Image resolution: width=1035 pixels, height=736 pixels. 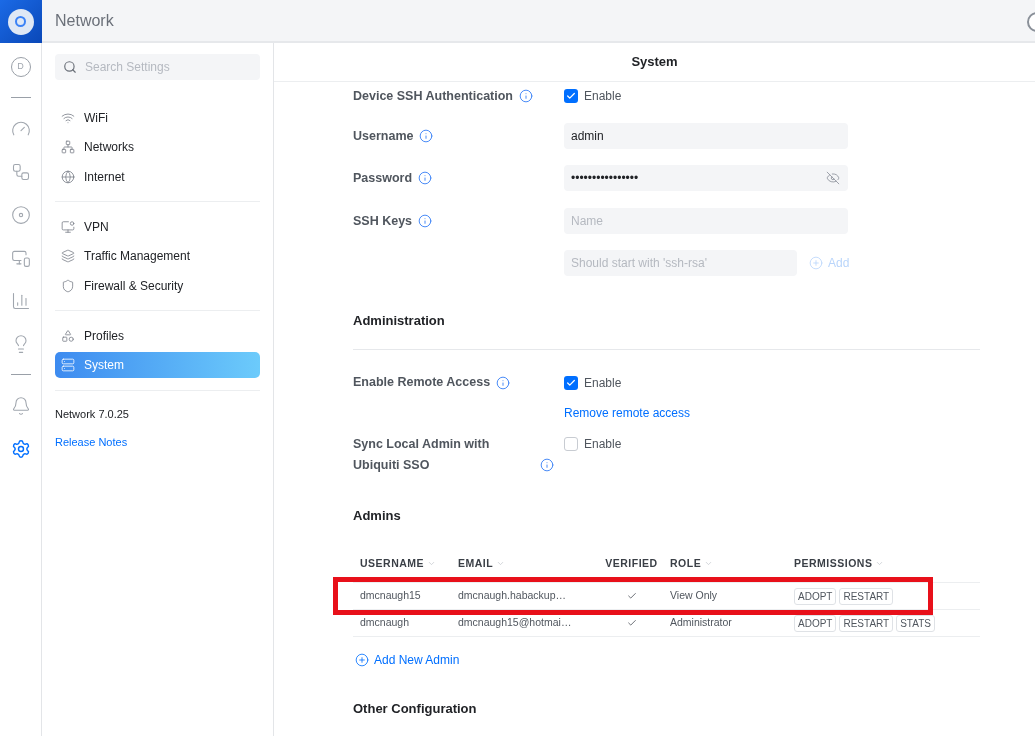 What do you see at coordinates (383, 221) in the screenshot?
I see `field-label: SSH Keys` at bounding box center [383, 221].